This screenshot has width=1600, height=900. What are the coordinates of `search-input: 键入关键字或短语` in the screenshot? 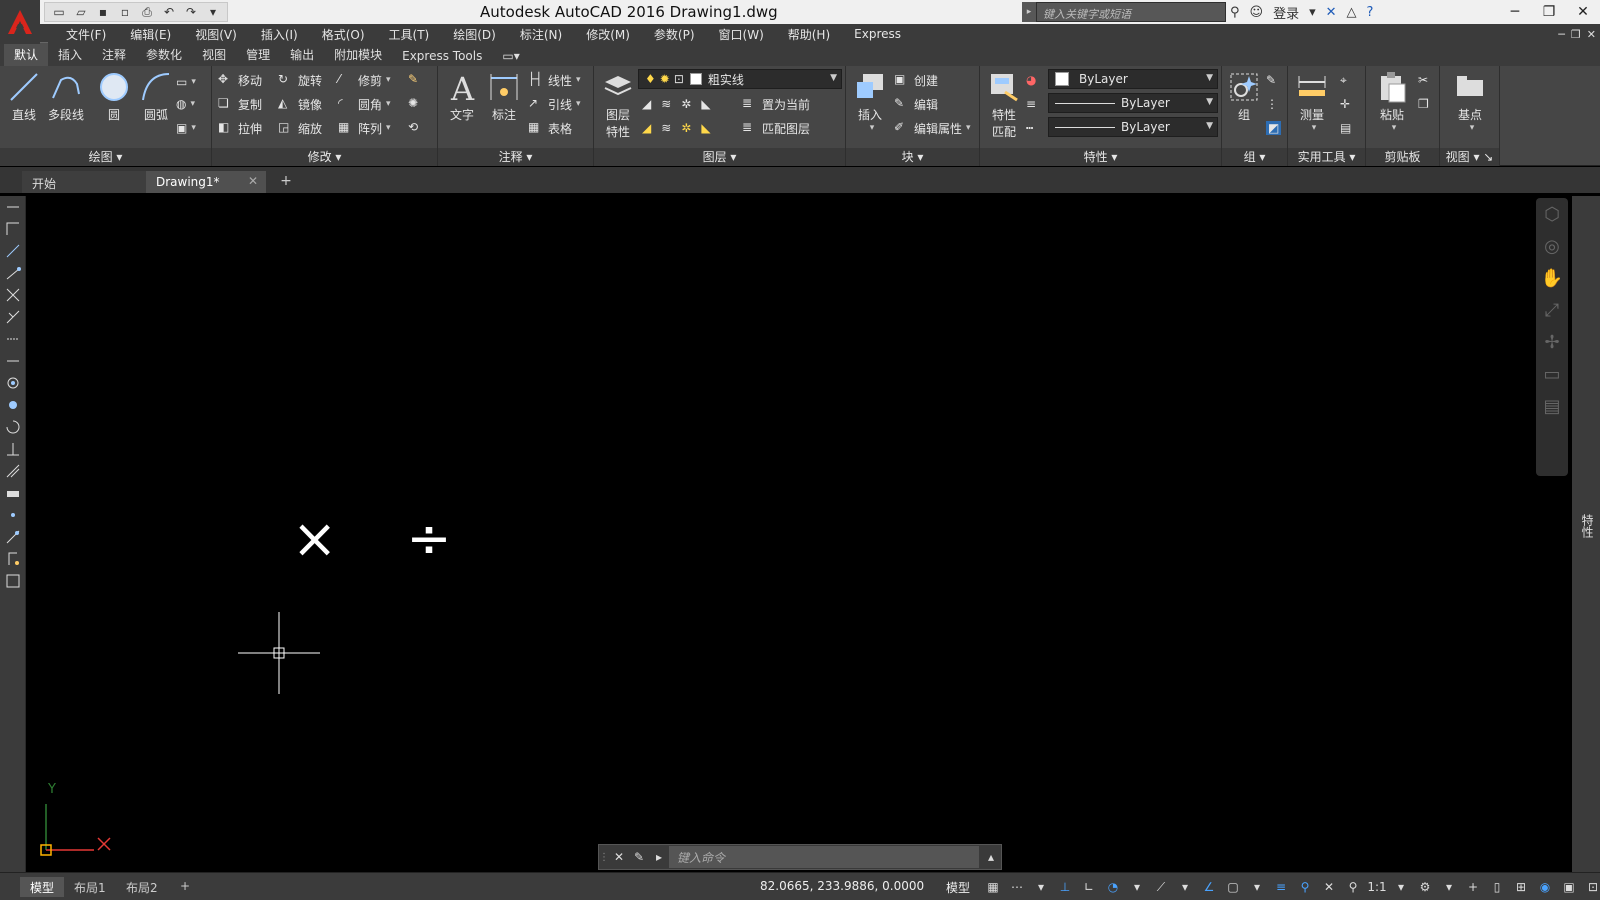 It's located at (1131, 12).